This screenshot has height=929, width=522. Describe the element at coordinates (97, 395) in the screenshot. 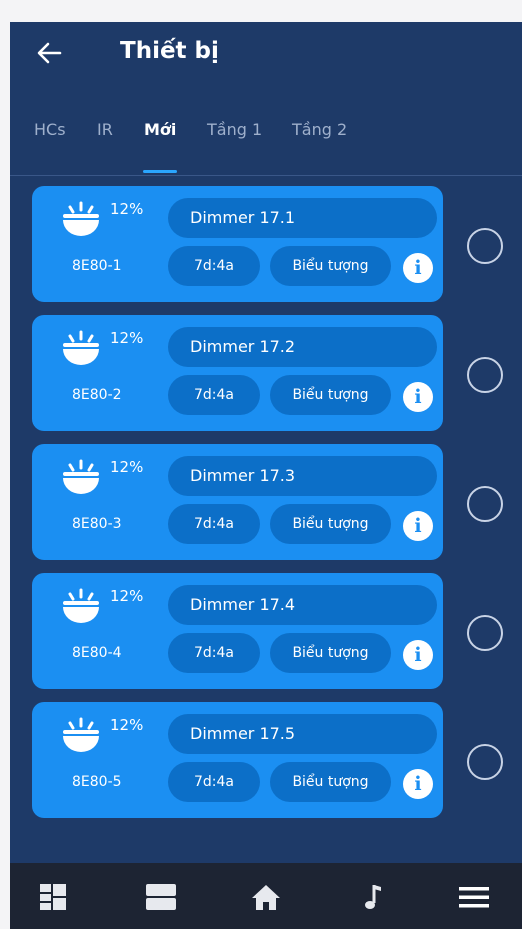

I see `device-code: 8E80-2` at that location.